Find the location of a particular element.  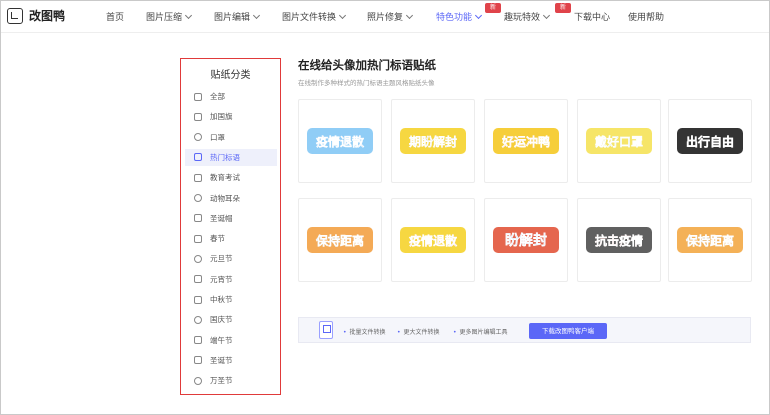

nav-item-label: 首页 is located at coordinates (115, 18).